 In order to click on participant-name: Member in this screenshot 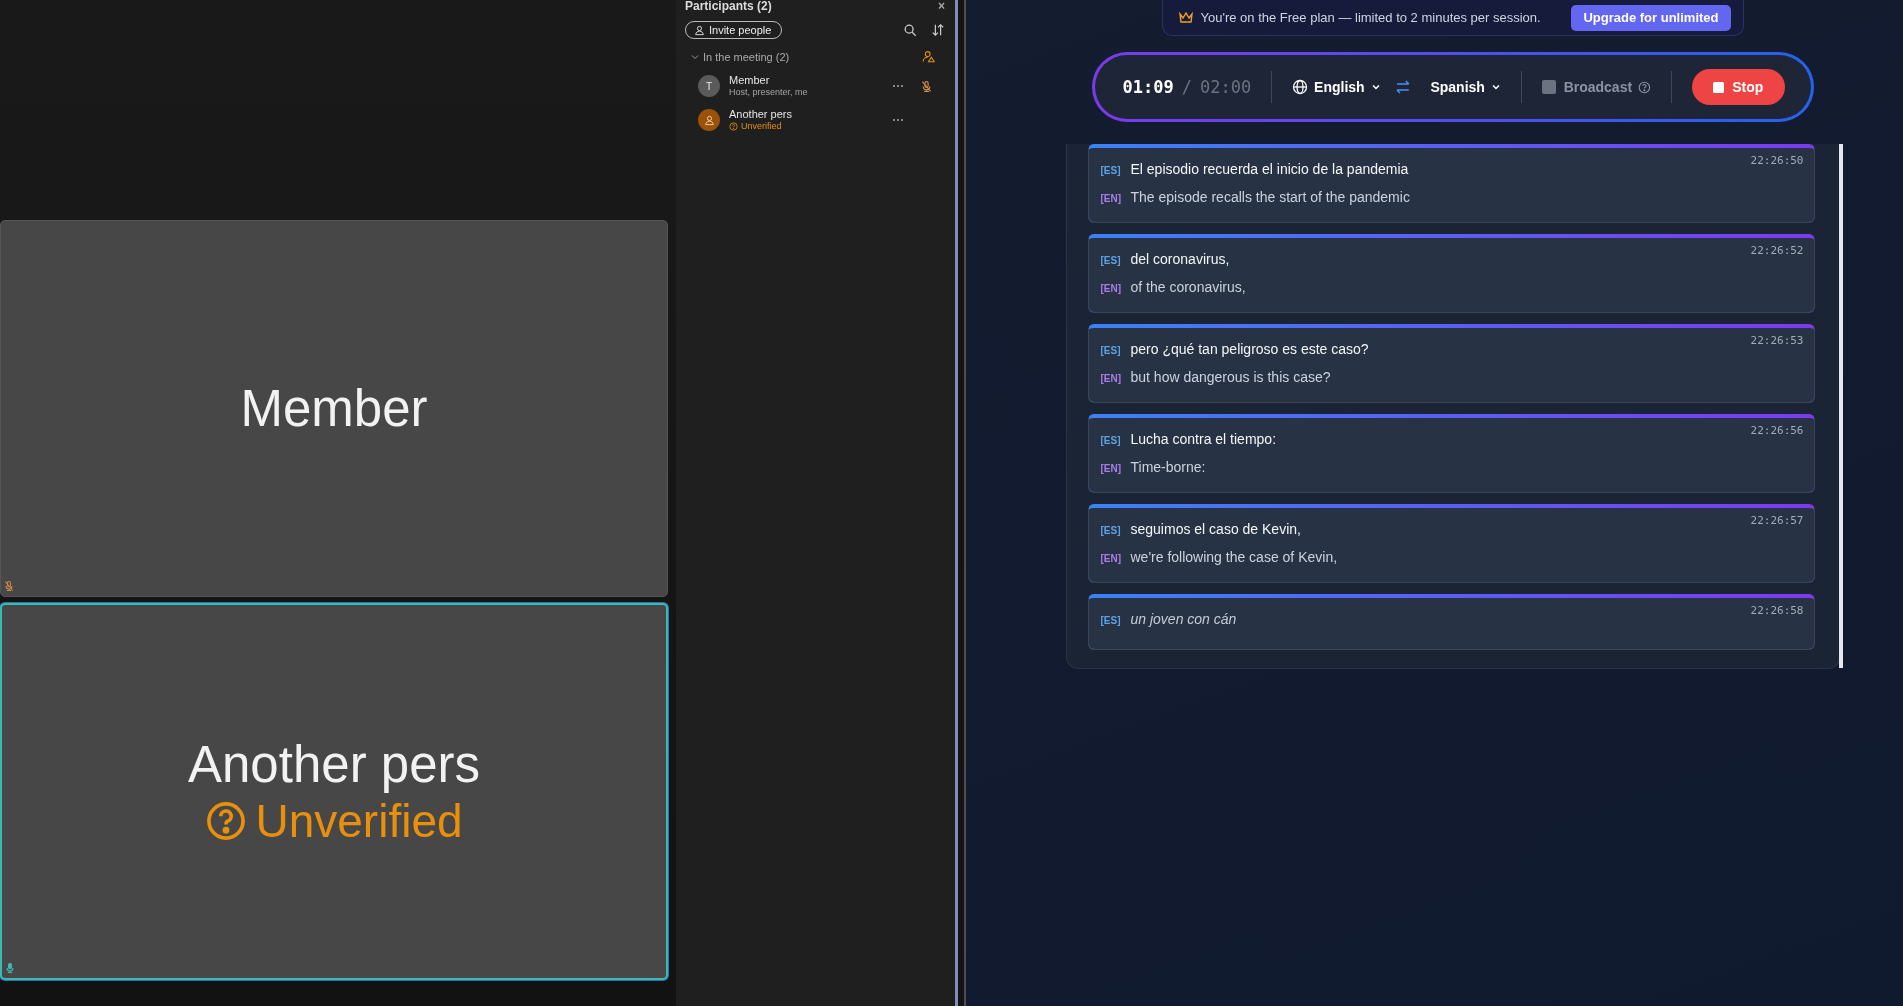, I will do `click(750, 80)`.